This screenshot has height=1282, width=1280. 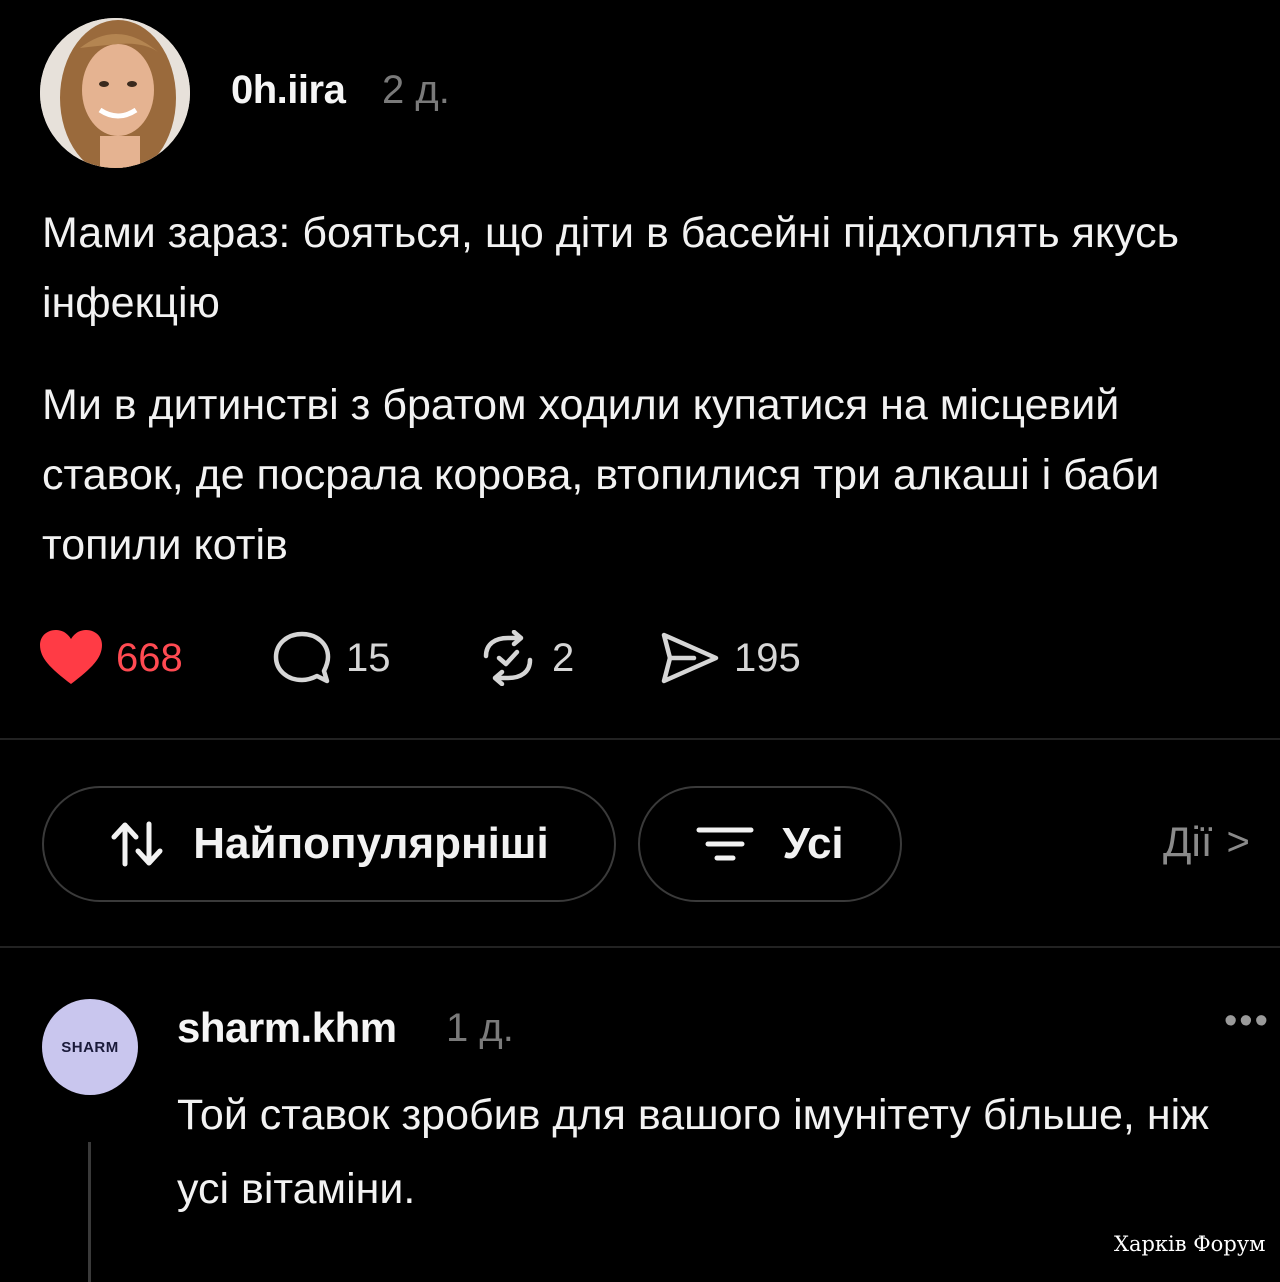 What do you see at coordinates (288, 90) in the screenshot?
I see `post-author: 0h.iira` at bounding box center [288, 90].